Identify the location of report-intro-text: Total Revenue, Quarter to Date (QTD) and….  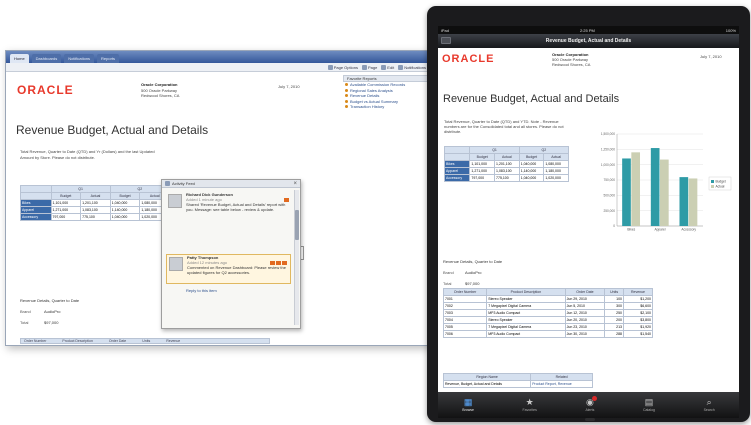
(87, 154).